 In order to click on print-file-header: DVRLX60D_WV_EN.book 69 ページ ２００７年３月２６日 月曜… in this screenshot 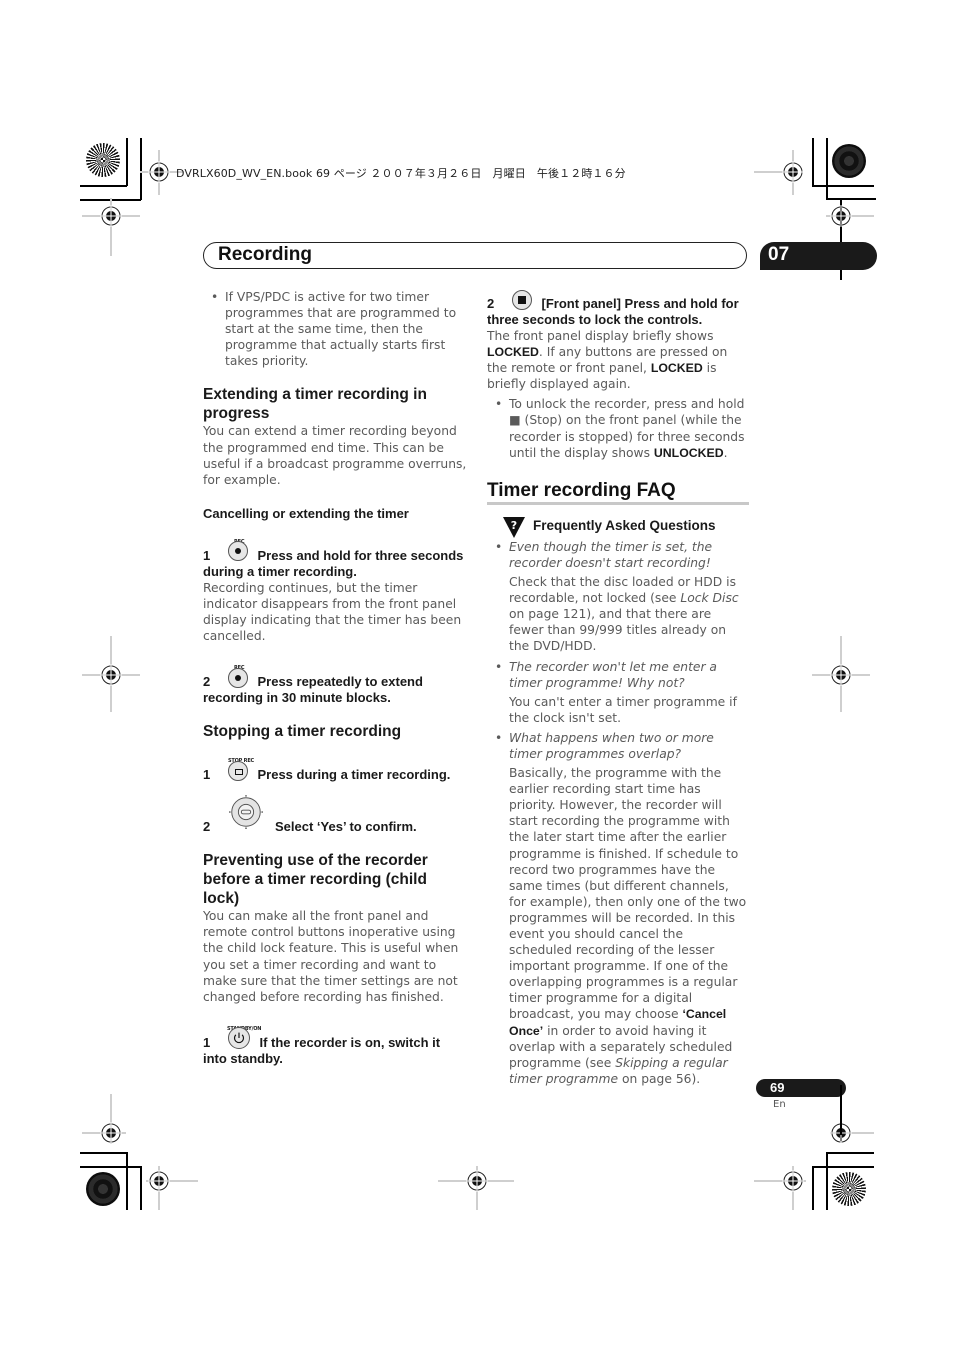, I will do `click(401, 173)`.